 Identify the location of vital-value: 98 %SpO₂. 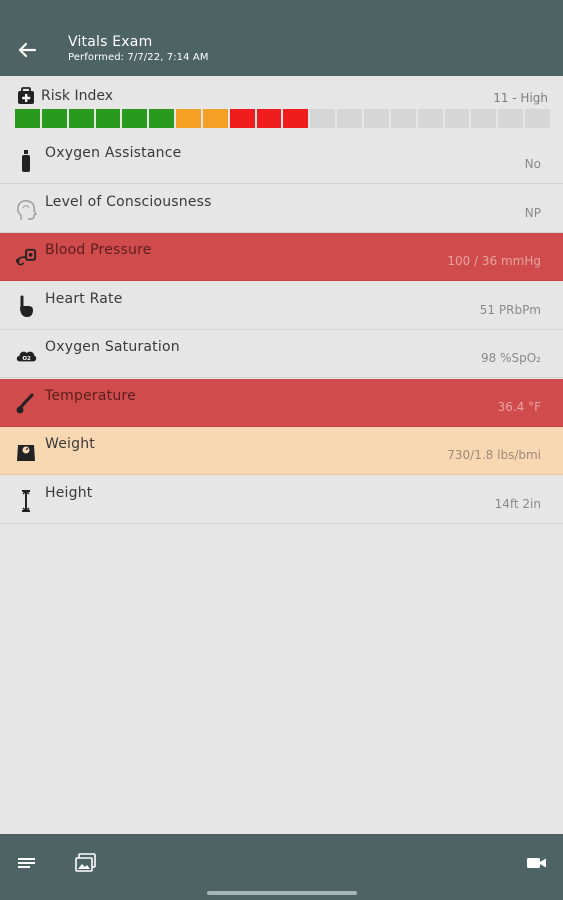
(511, 358).